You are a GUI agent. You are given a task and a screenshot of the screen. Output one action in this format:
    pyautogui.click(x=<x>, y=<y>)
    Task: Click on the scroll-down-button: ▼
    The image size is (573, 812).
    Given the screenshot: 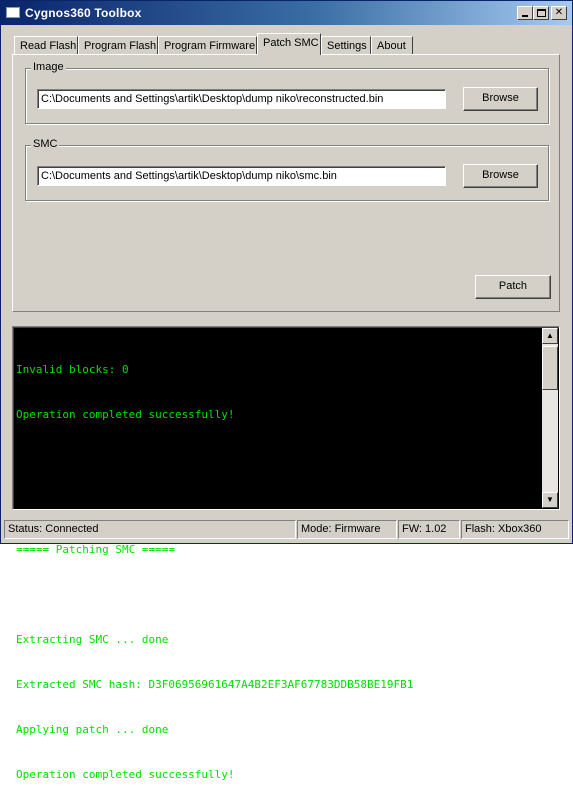 What is the action you would take?
    pyautogui.click(x=550, y=500)
    